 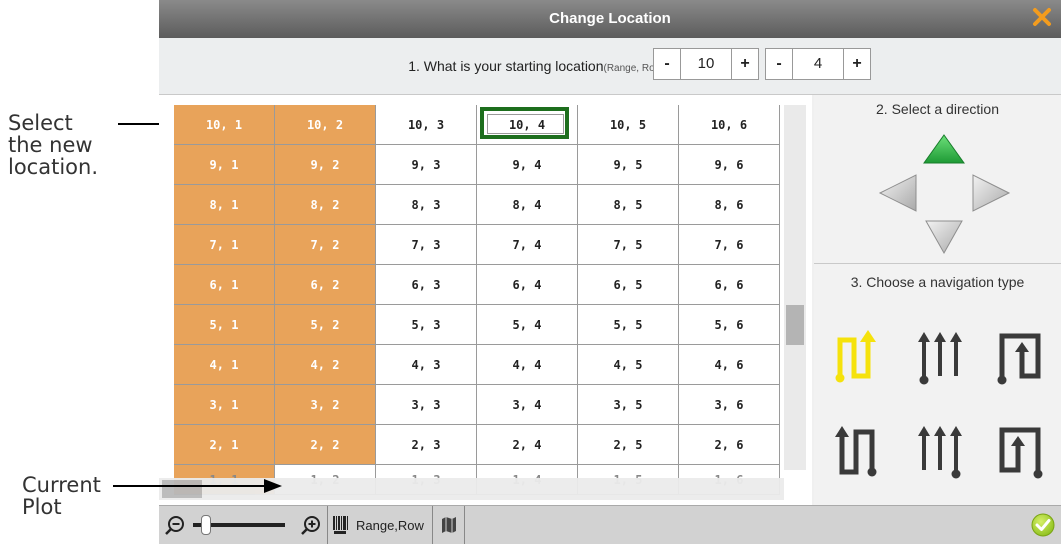 I want to click on range-increment-button: +, so click(x=745, y=64).